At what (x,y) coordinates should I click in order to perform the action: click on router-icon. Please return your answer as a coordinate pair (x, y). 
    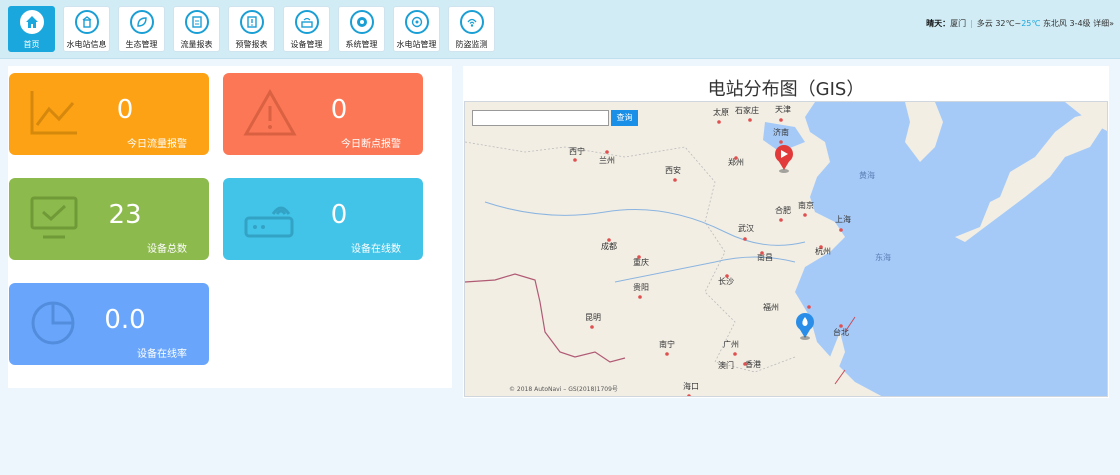
    Looking at the image, I should click on (269, 222).